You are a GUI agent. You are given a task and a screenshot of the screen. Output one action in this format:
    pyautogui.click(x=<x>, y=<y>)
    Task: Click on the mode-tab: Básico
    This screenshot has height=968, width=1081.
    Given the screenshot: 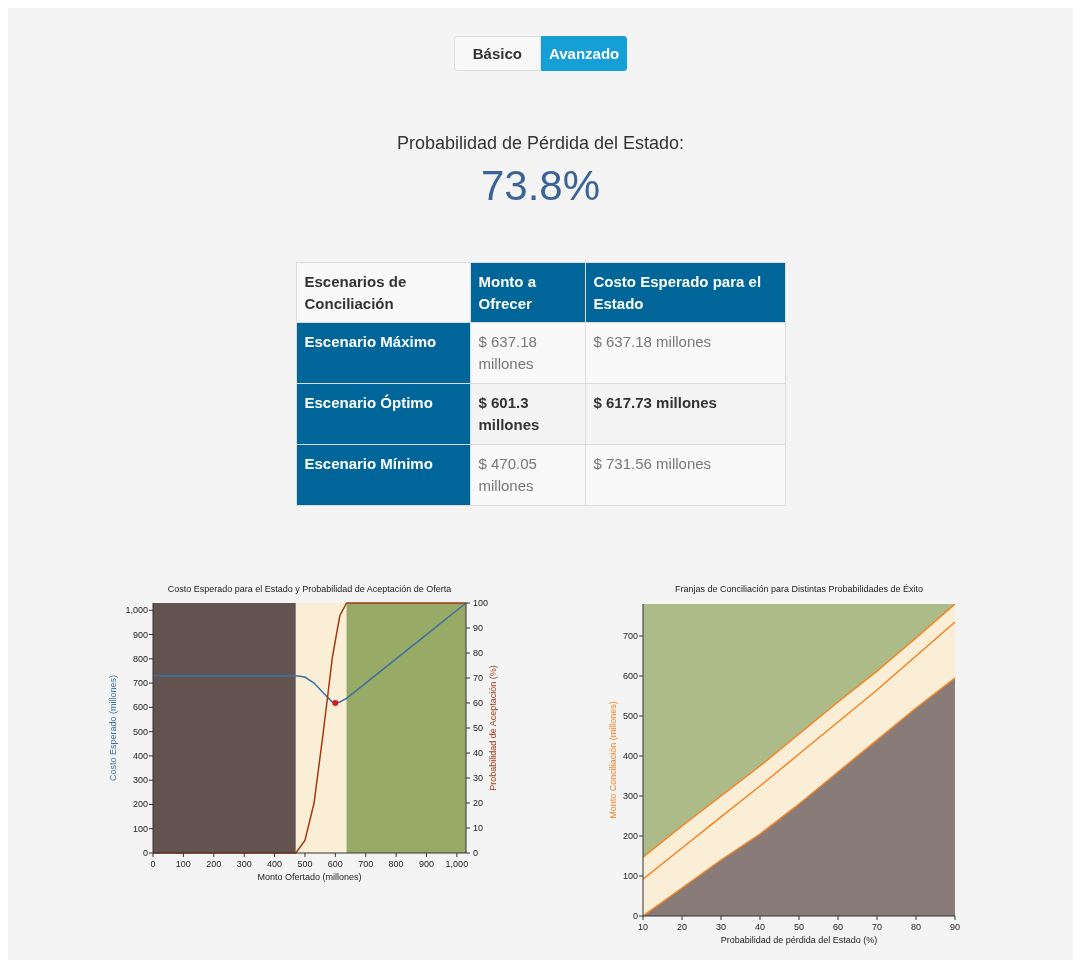 What is the action you would take?
    pyautogui.click(x=497, y=53)
    